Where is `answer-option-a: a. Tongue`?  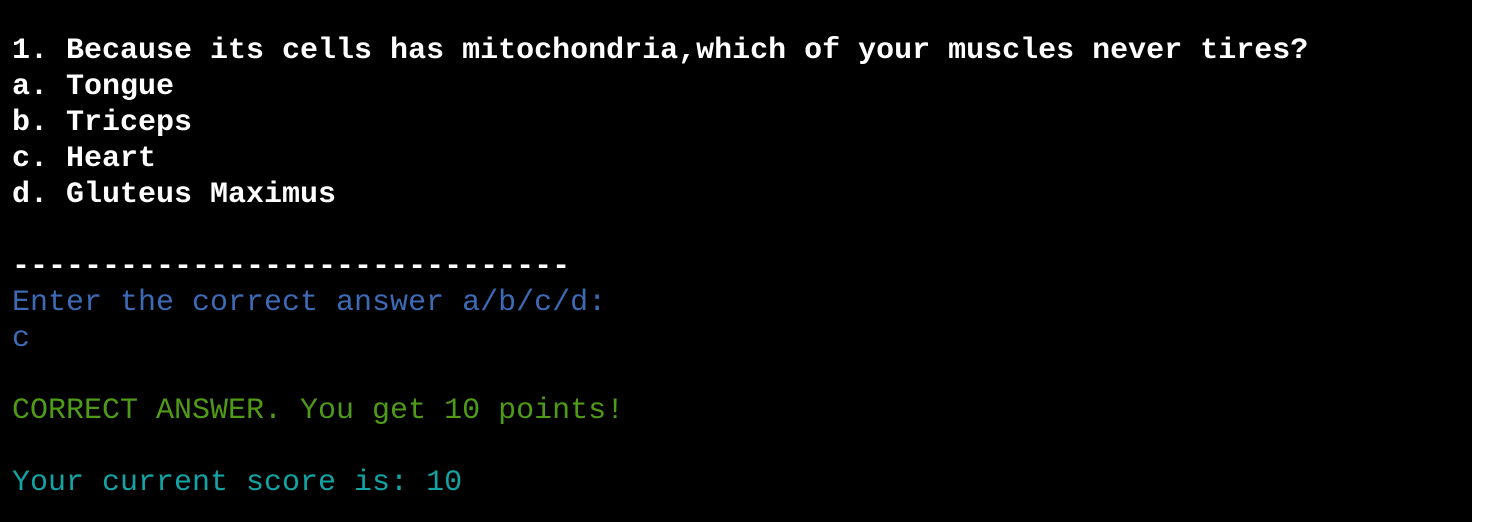
answer-option-a: a. Tongue is located at coordinates (93, 87).